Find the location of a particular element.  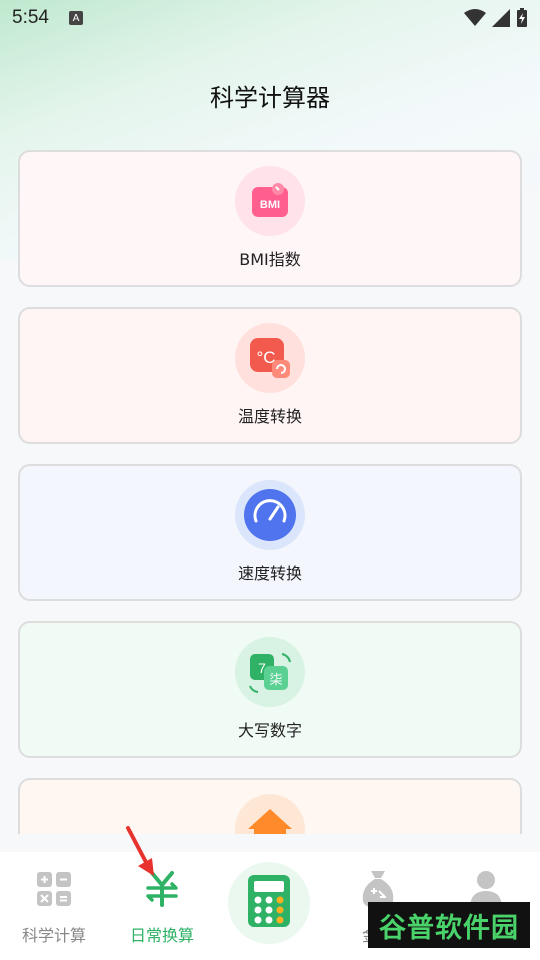

speedometer-icon is located at coordinates (270, 515).